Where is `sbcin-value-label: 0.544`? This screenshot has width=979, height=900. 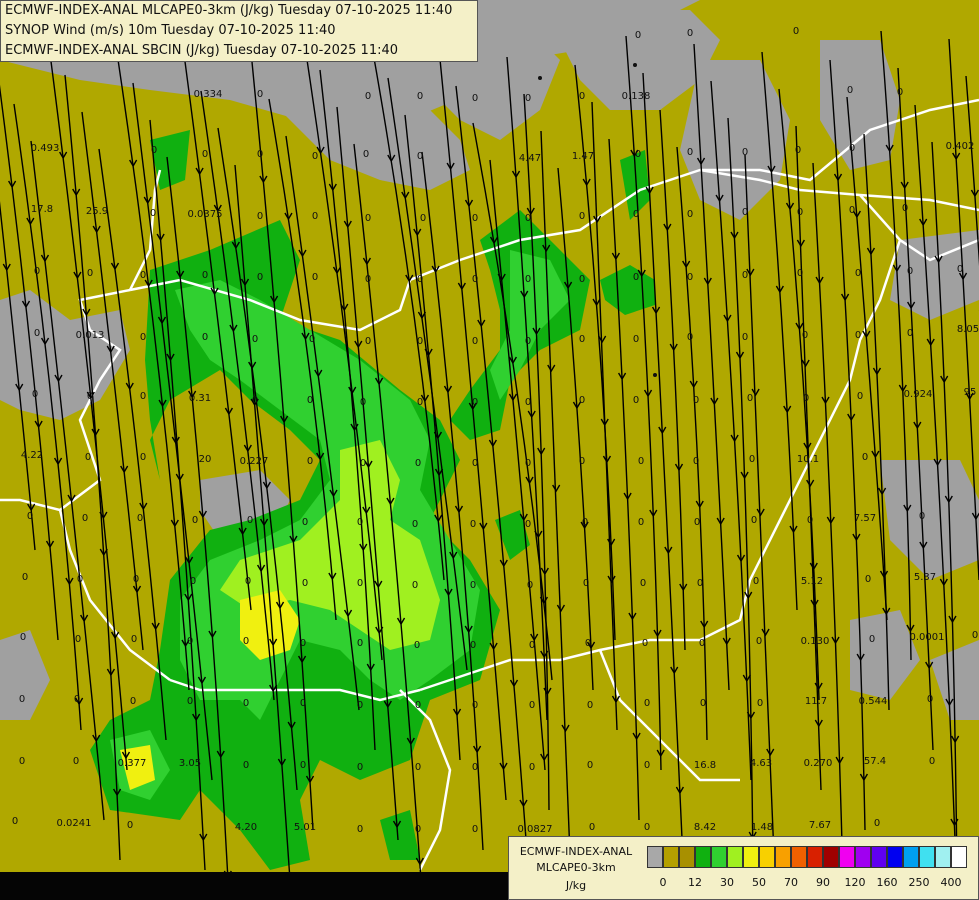
sbcin-value-label: 0.544 is located at coordinates (873, 701).